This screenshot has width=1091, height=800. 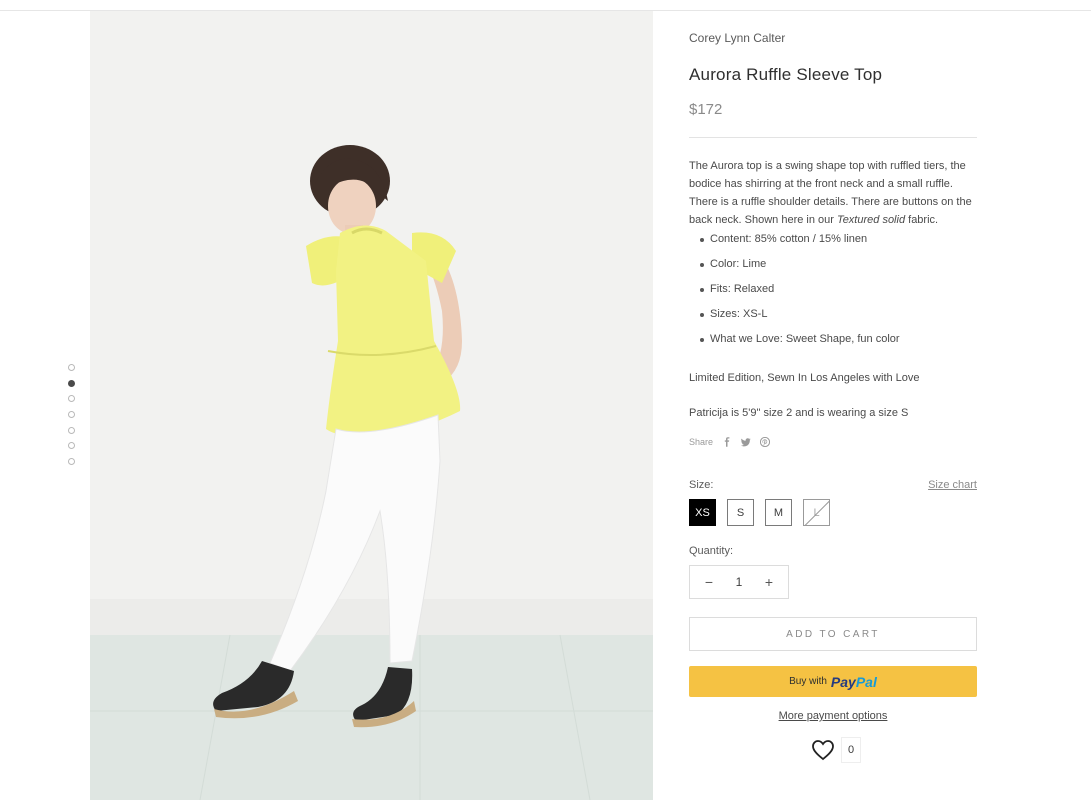 I want to click on list-item: Content: 85% cotton / 15% linen, so click(x=835, y=243).